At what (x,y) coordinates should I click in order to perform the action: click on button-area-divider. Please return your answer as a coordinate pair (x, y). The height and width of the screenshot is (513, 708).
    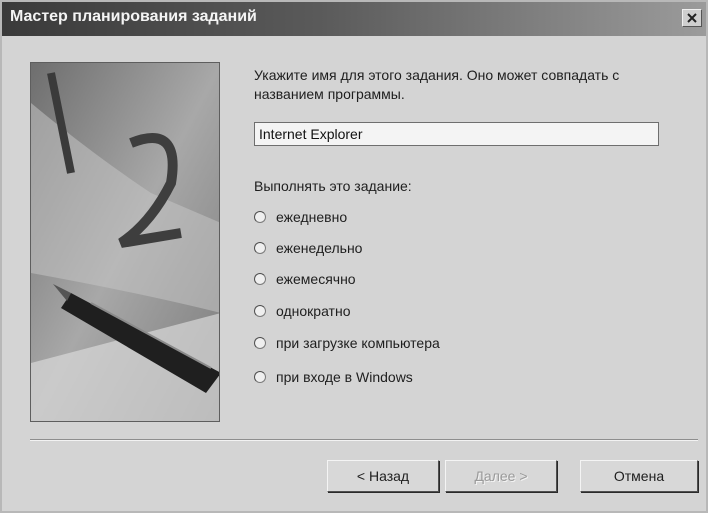
    Looking at the image, I should click on (364, 440).